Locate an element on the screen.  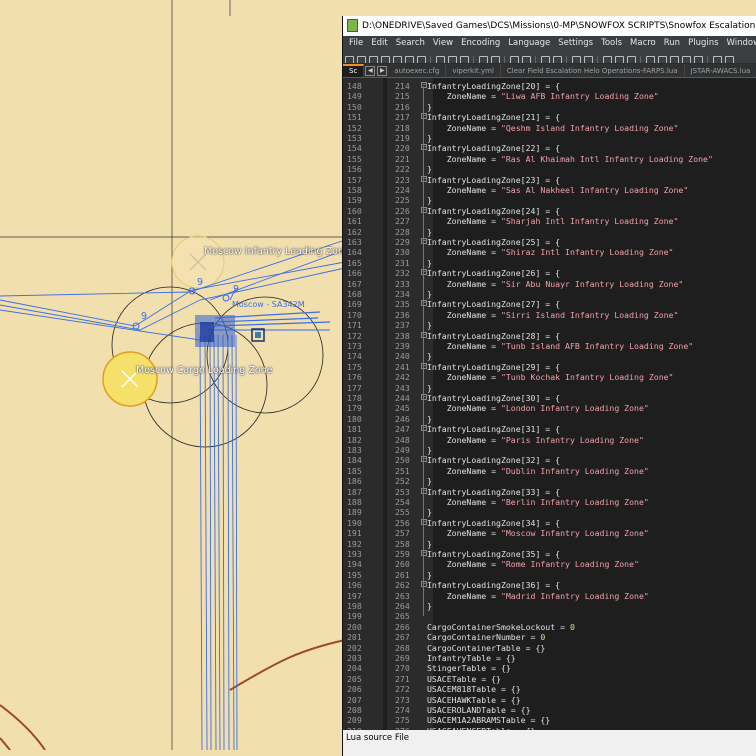
code-line: 199 265 is located at coordinates (549, 616).